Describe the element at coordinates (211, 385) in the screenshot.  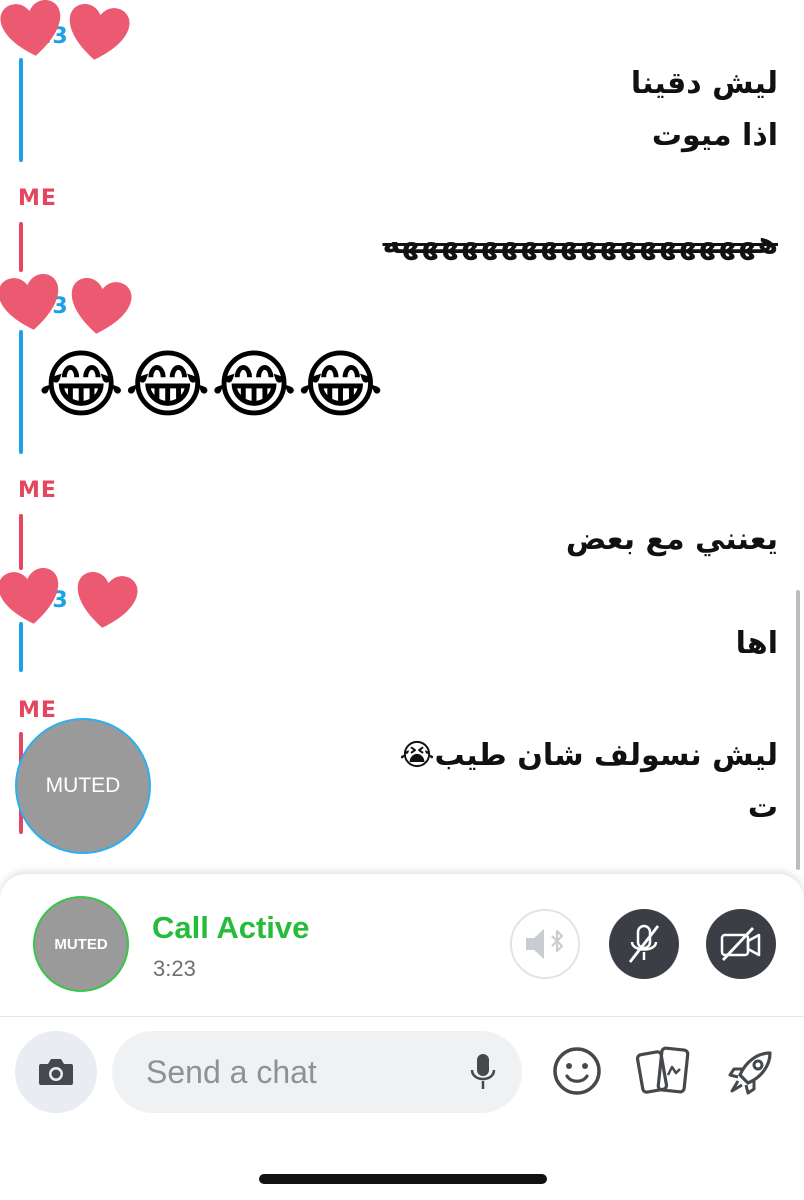
I see `message-emoji: 😂😂😂😂` at that location.